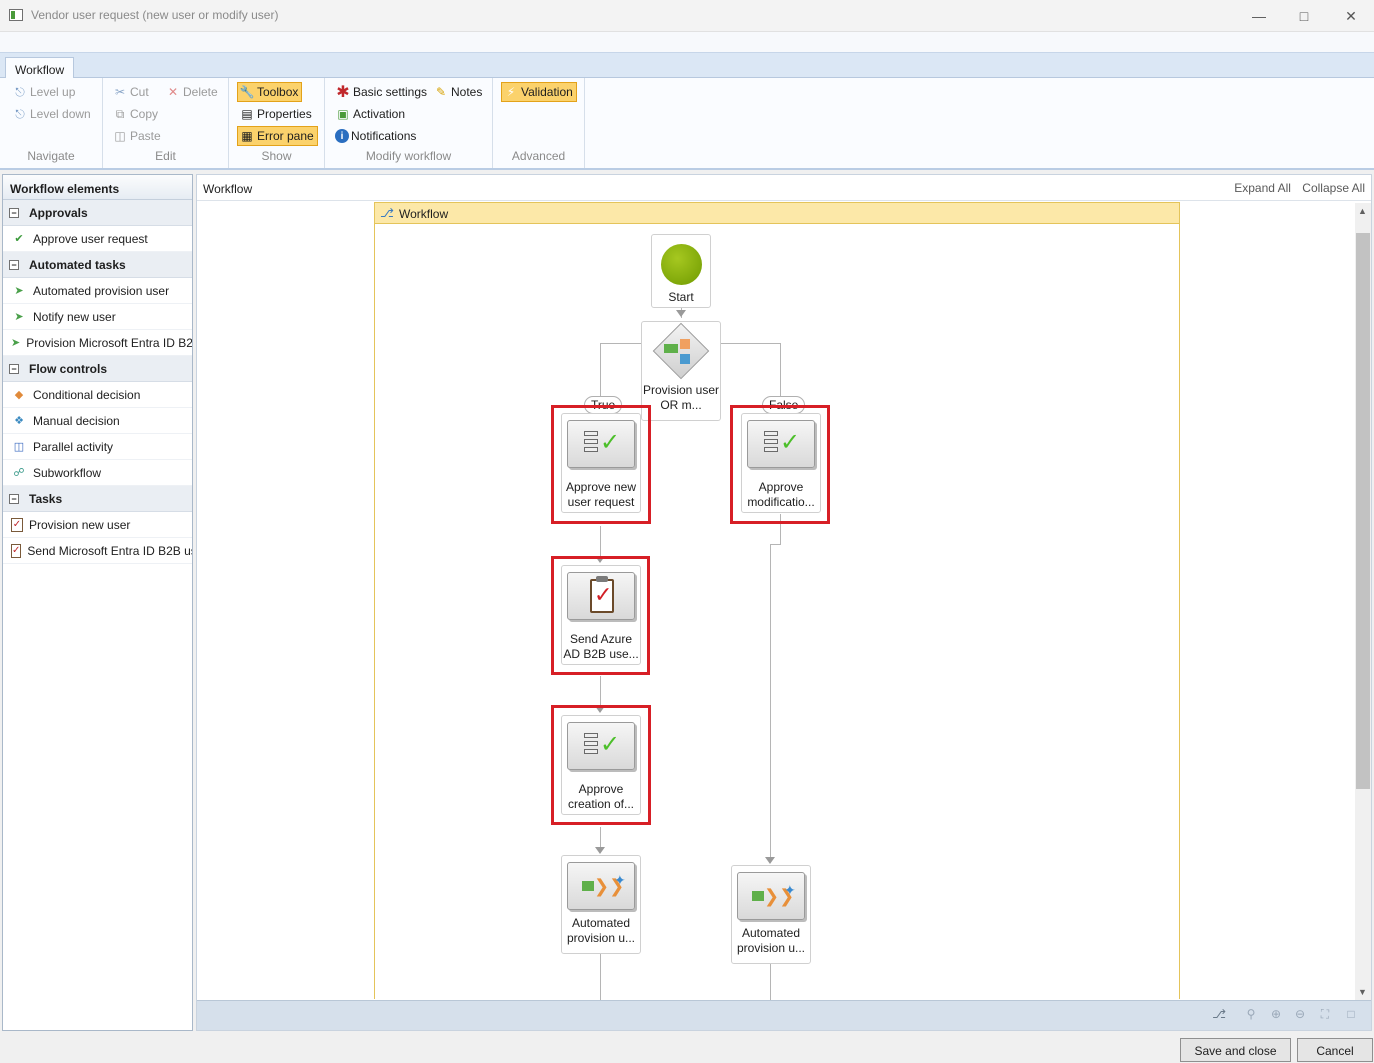  I want to click on delete-icon: ✕, so click(173, 92).